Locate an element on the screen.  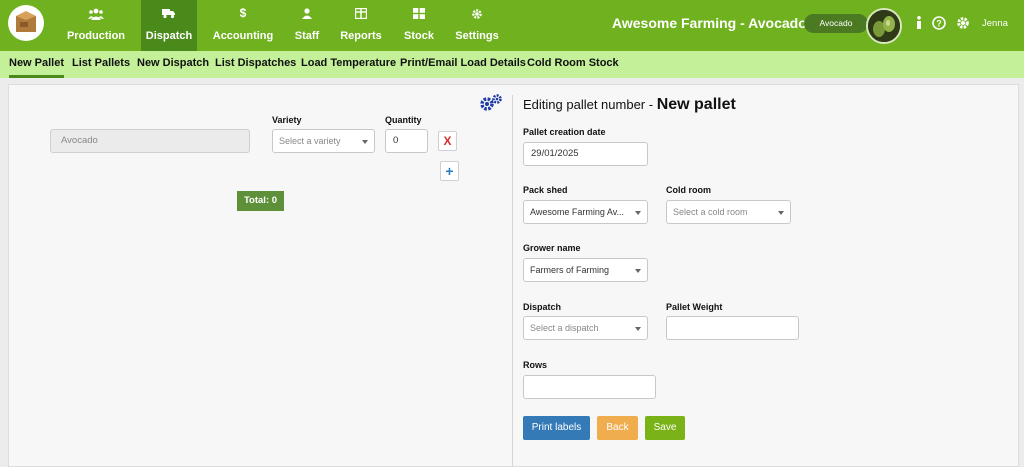
person-icon is located at coordinates (307, 14).